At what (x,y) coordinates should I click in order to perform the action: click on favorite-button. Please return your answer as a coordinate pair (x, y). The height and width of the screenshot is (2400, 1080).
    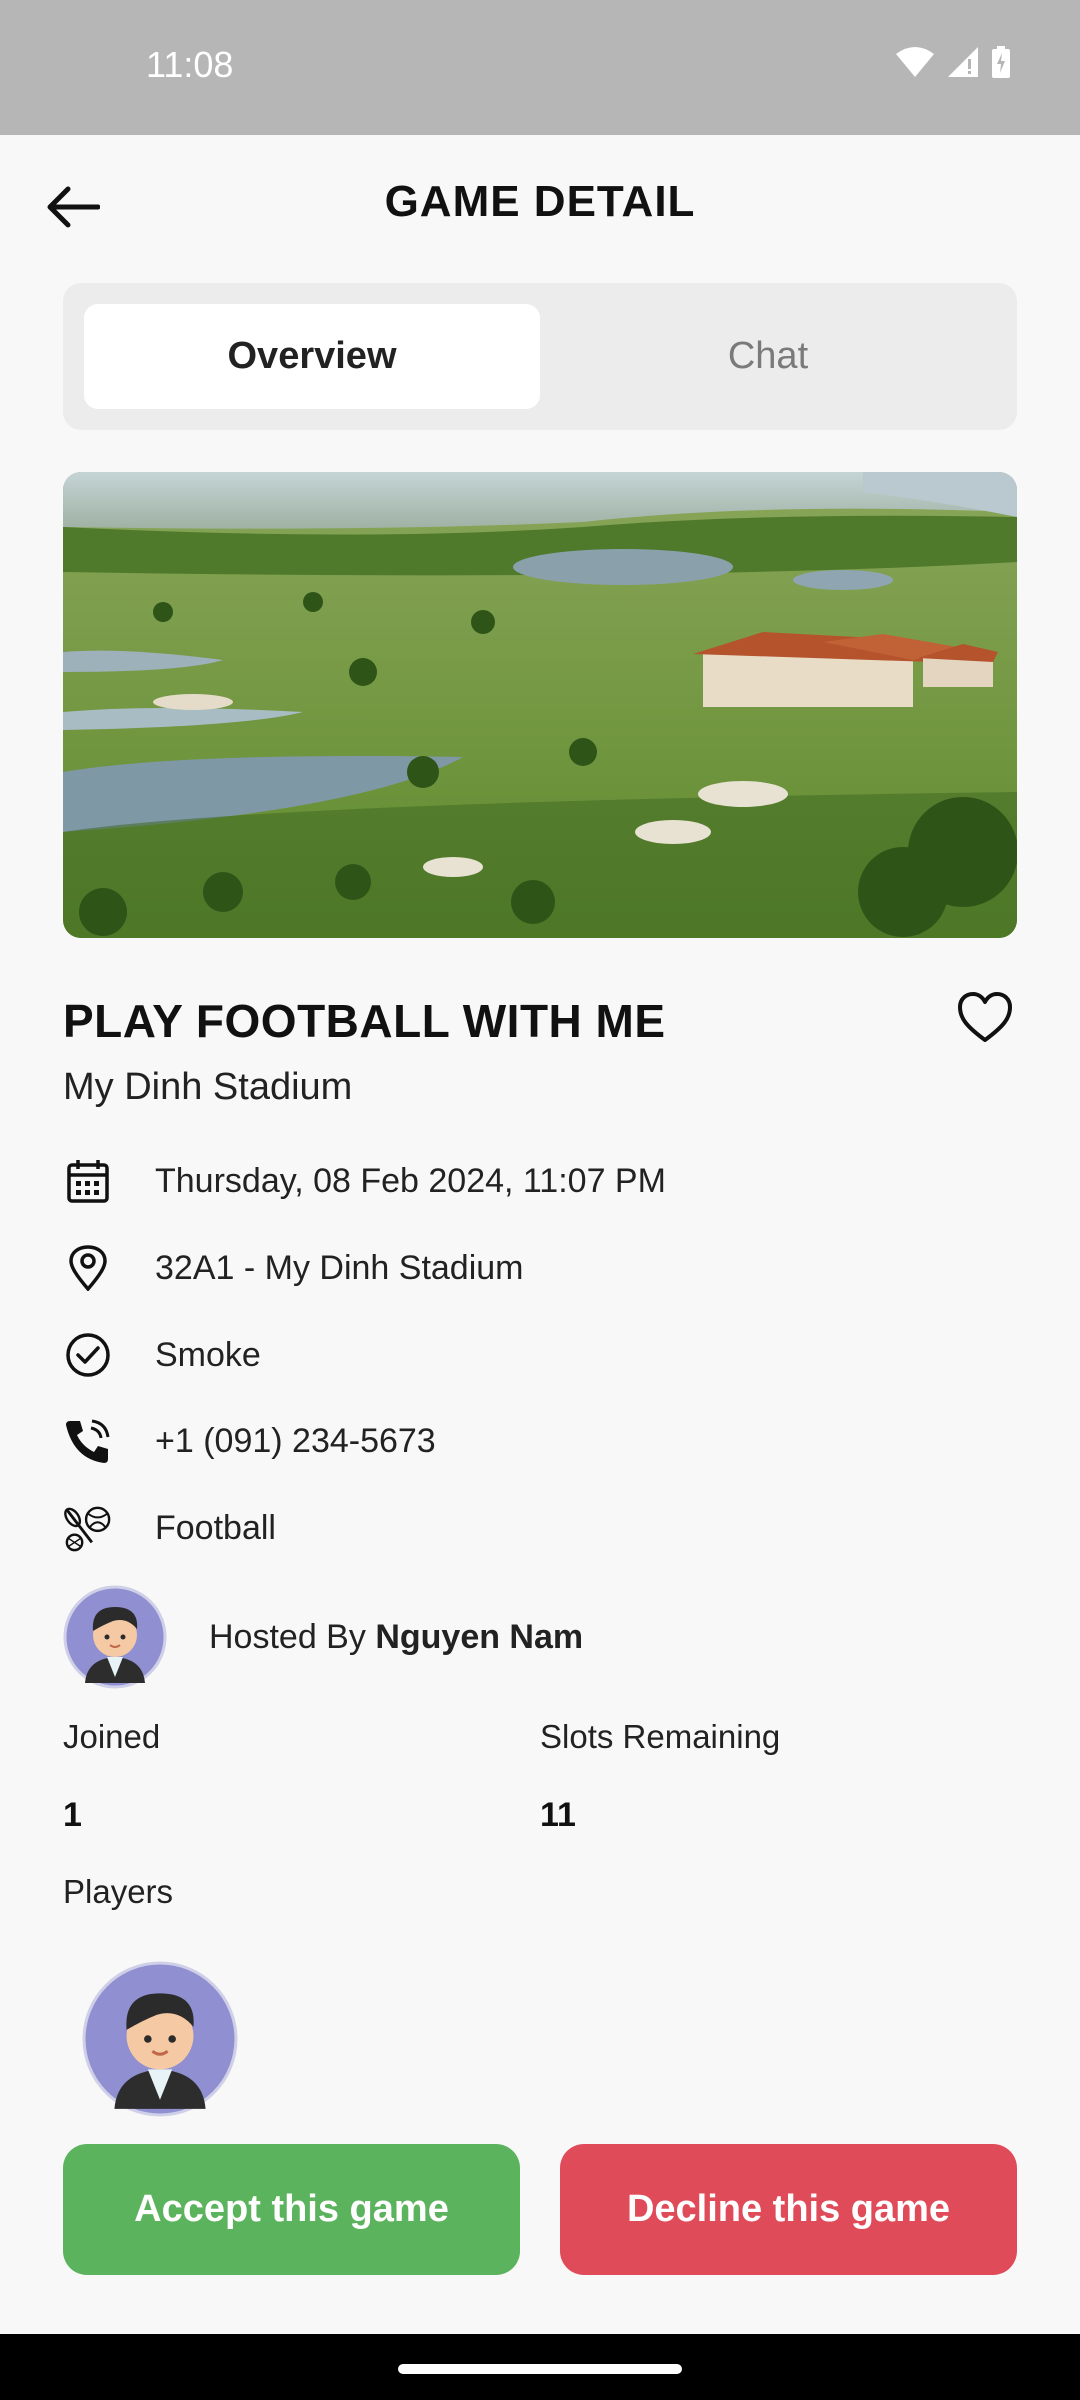
    Looking at the image, I should click on (985, 1017).